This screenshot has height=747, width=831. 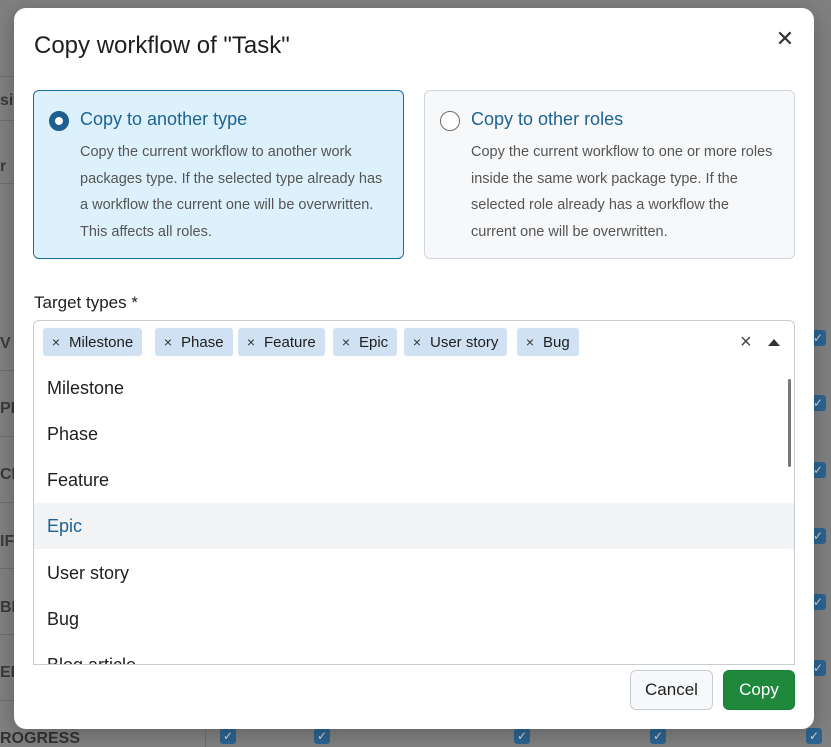 What do you see at coordinates (7, 672) in the screenshot?
I see `bg-row-label: EI` at bounding box center [7, 672].